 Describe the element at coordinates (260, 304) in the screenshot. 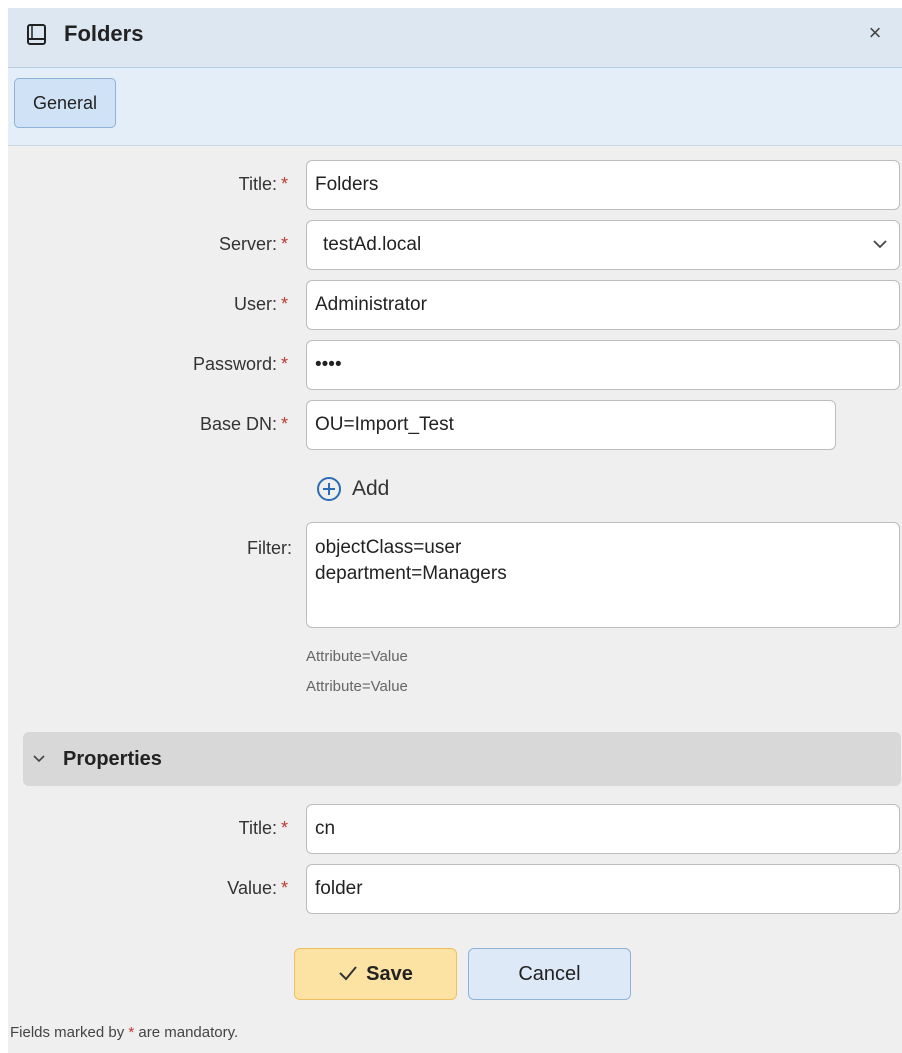

I see `user-label: User: *` at that location.